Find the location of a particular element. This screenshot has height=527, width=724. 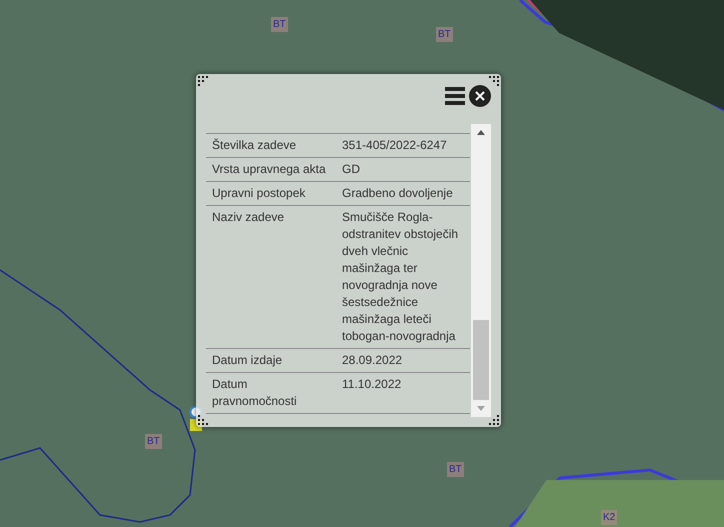

field-label: Datum izdaje is located at coordinates (247, 360).